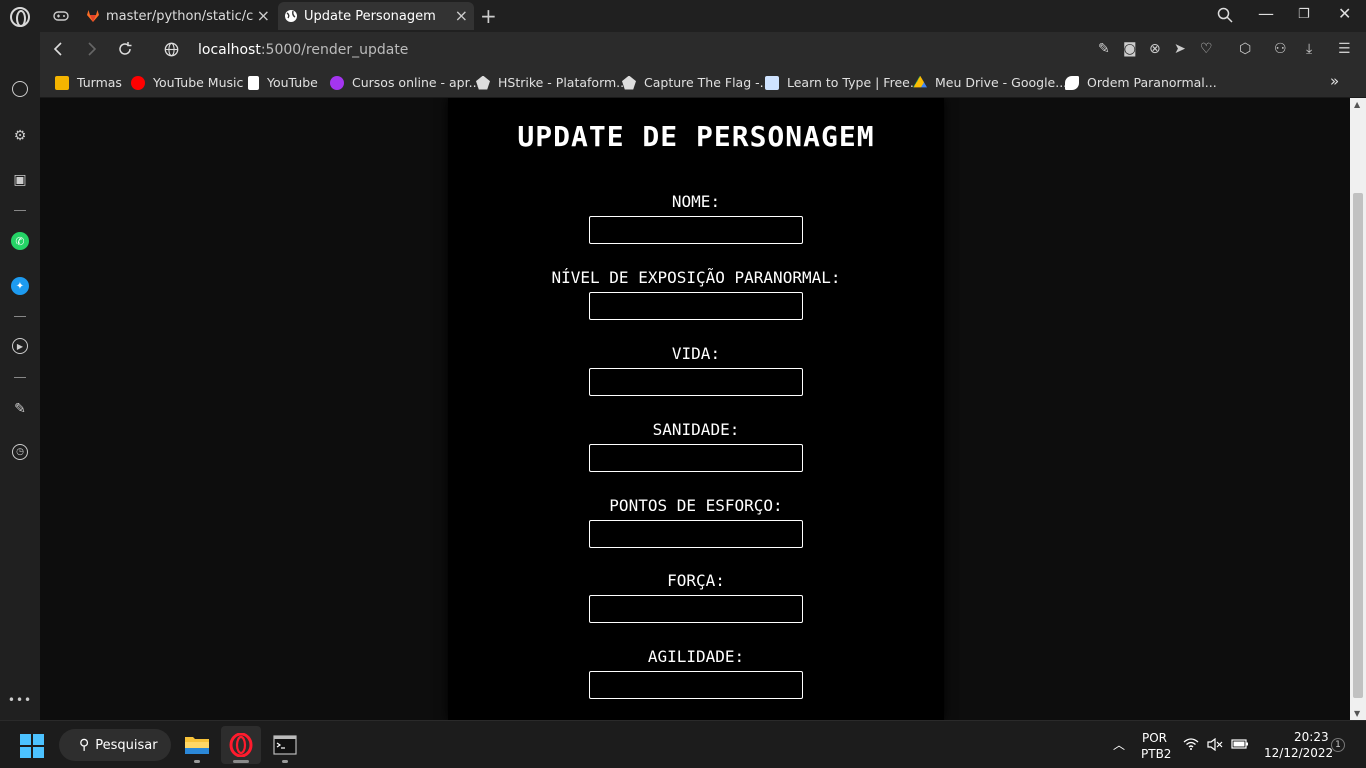 The width and height of the screenshot is (1366, 768). Describe the element at coordinates (20, 210) in the screenshot. I see `sidebar-divider` at that location.